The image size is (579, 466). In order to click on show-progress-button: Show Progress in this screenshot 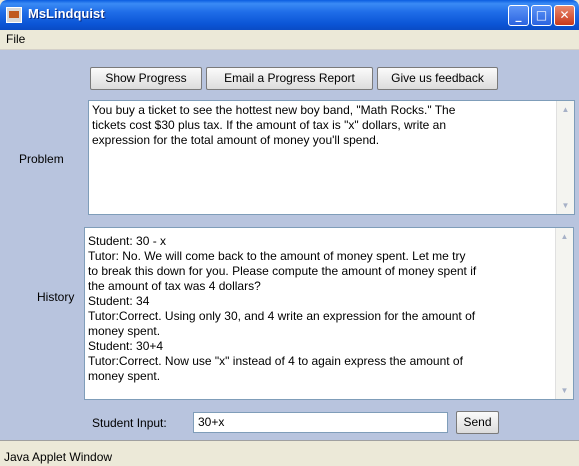, I will do `click(146, 78)`.